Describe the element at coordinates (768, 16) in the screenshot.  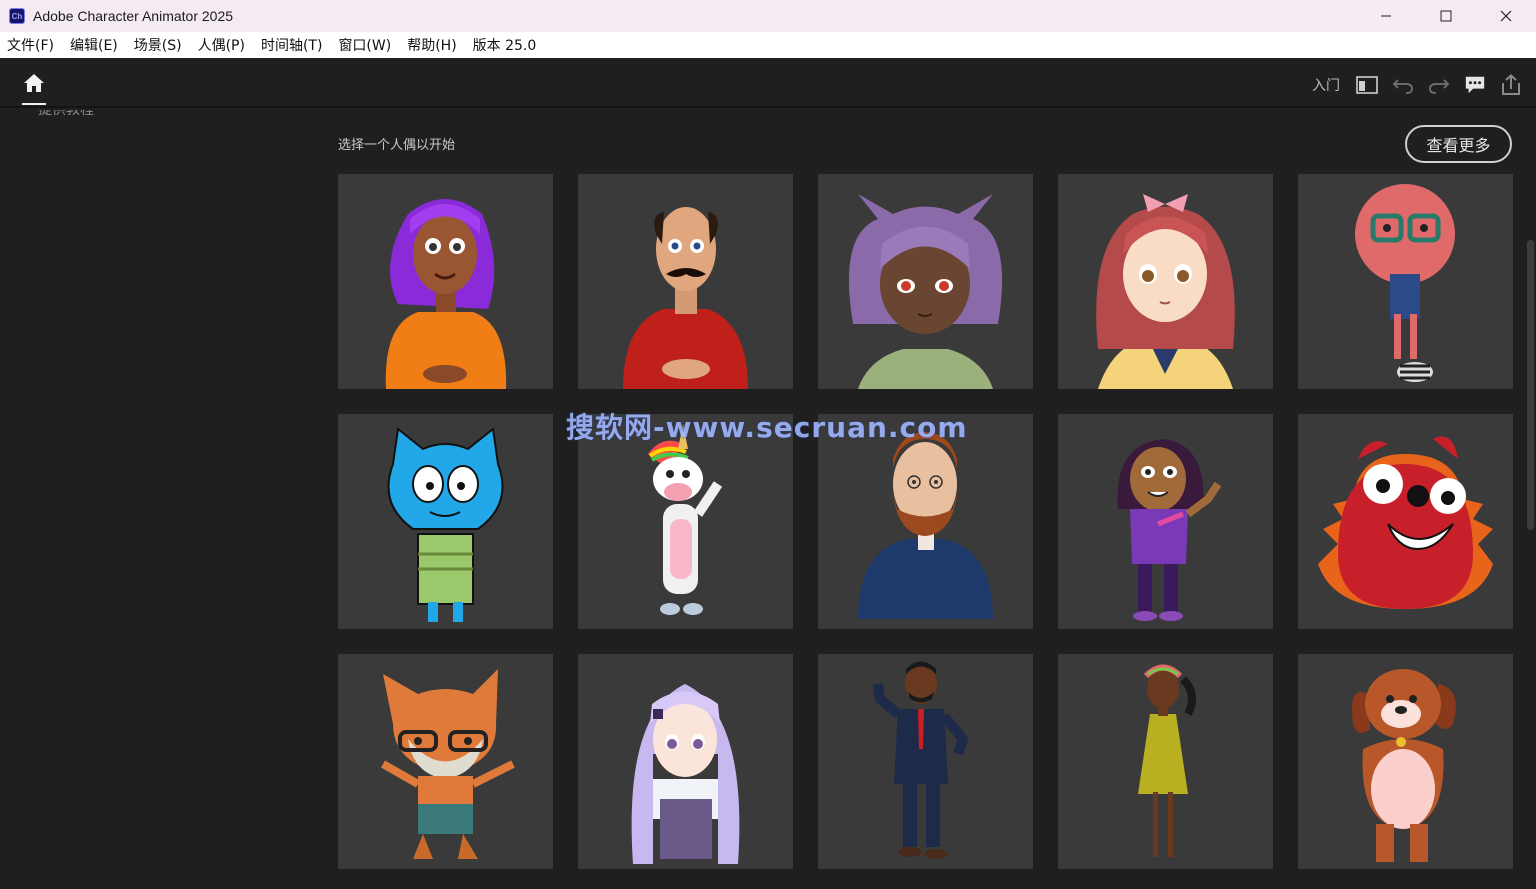
I see `title-bar: Ch Adobe Character Animator 2025` at that location.